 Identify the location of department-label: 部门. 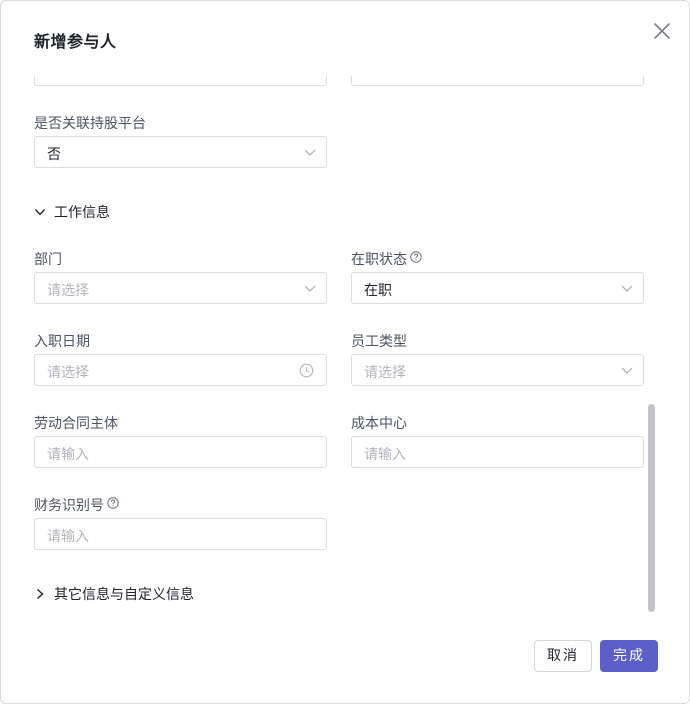
(48, 260).